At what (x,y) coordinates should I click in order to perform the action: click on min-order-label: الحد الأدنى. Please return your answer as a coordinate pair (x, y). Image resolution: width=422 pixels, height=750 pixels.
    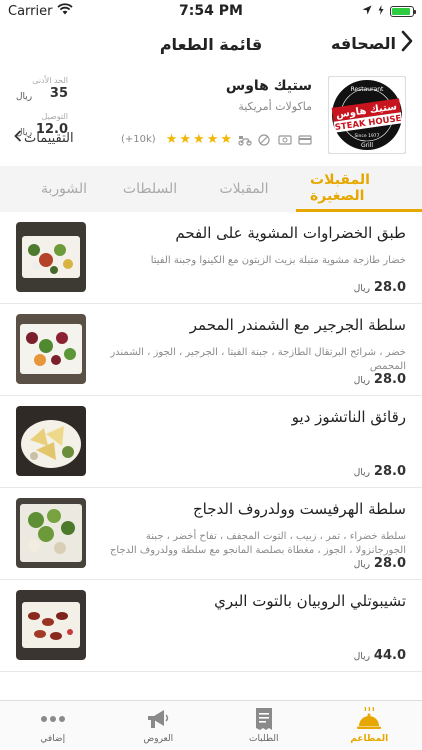
    Looking at the image, I should click on (50, 80).